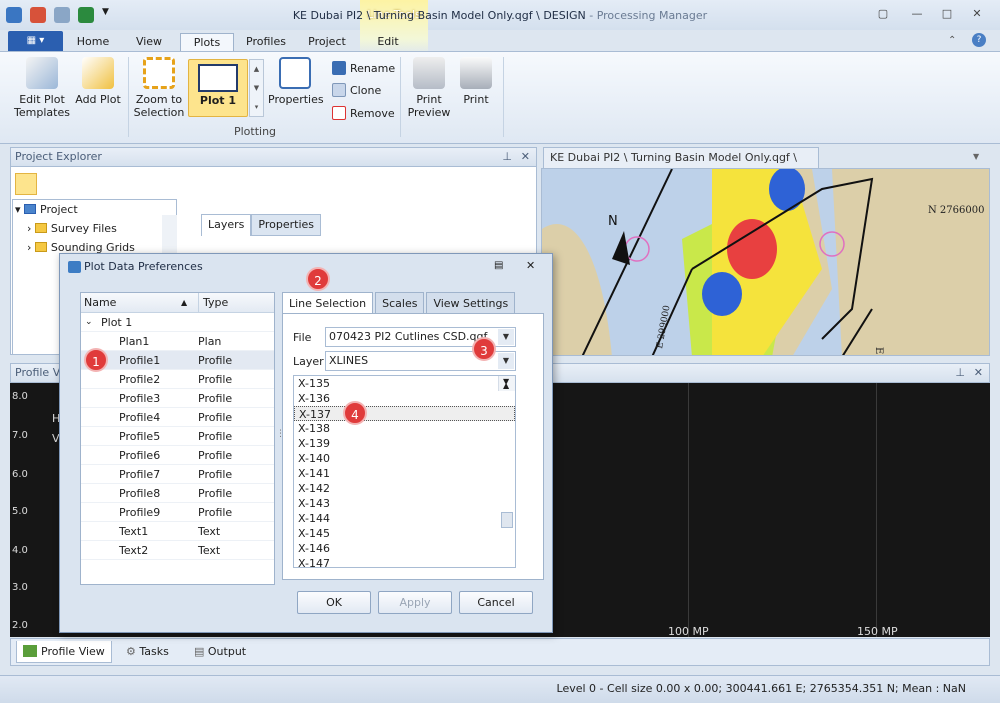 The image size is (1000, 703). I want to click on land-area, so click(910, 262).